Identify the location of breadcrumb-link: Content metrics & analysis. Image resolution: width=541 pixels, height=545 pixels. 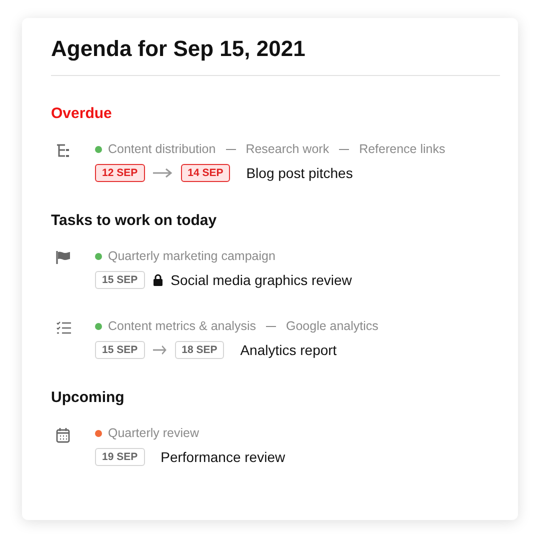
(182, 326).